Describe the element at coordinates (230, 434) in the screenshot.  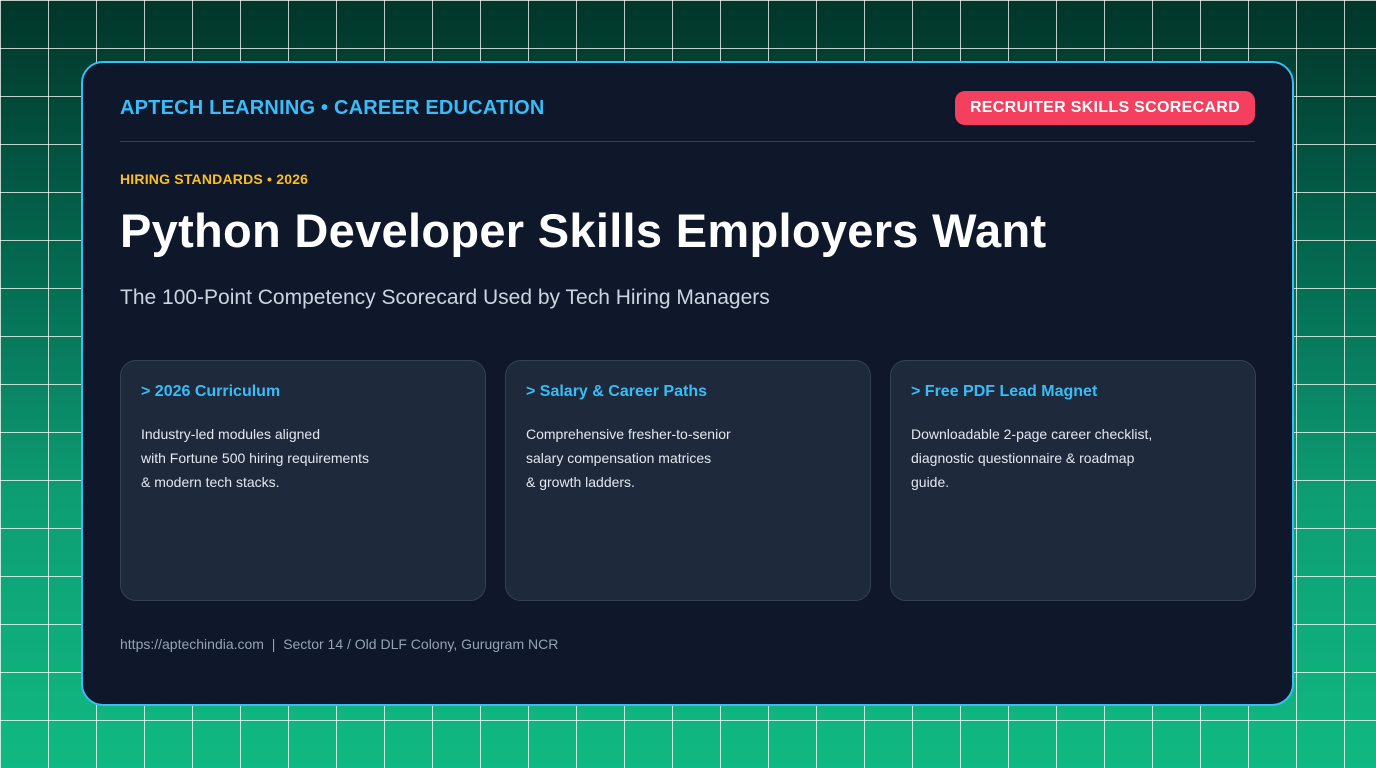
I see `feature-text-line: Industry-led modules aligned` at that location.